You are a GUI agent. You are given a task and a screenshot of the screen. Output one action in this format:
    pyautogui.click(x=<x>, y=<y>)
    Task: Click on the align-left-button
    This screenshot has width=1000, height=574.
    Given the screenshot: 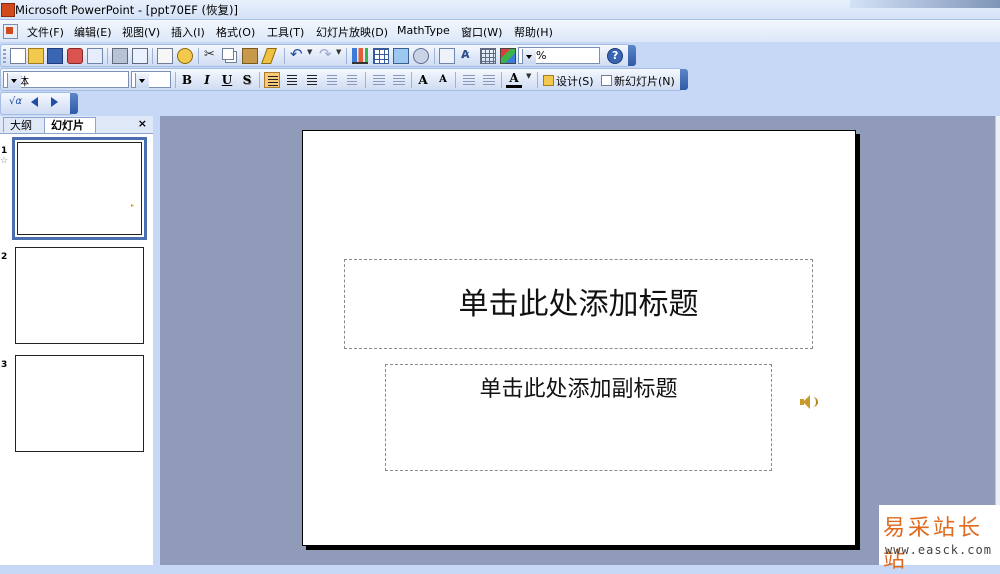 What is the action you would take?
    pyautogui.click(x=272, y=80)
    